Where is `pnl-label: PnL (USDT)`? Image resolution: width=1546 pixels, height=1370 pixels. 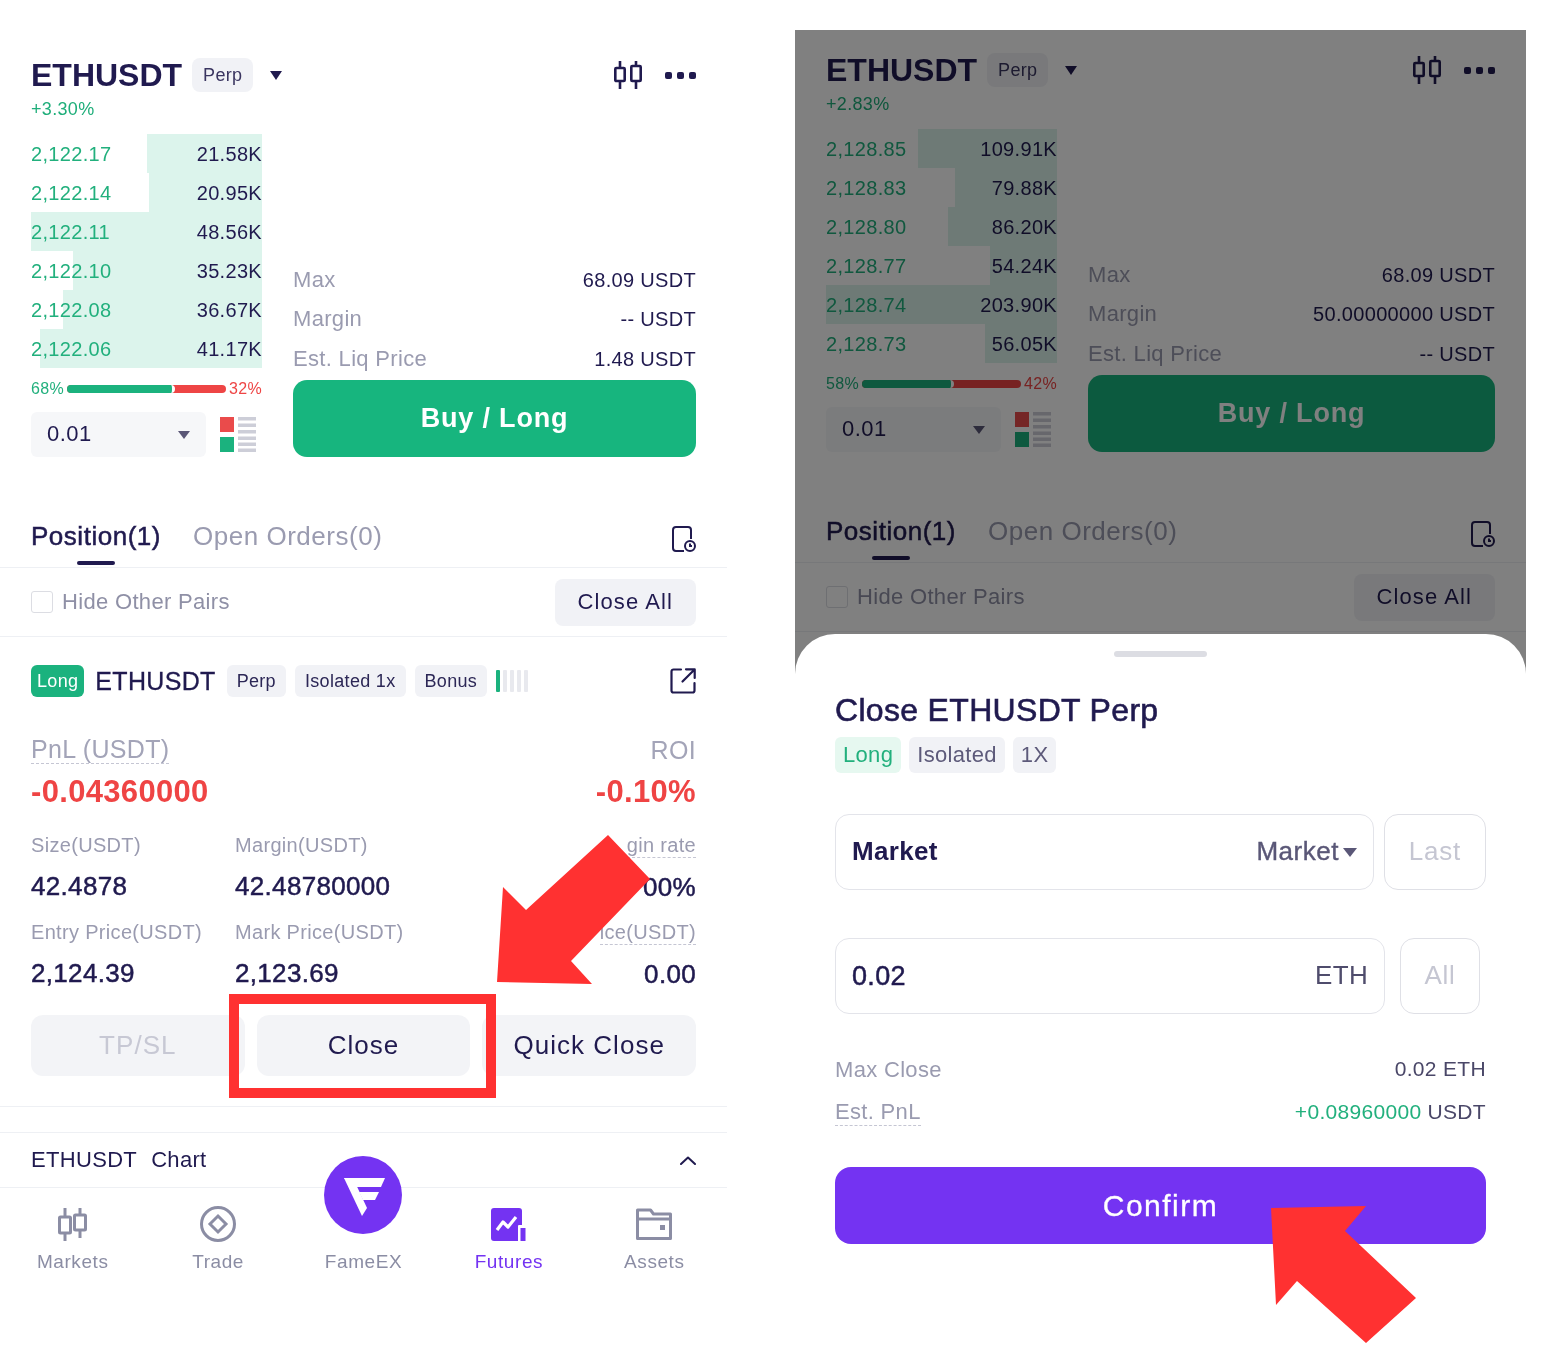 pnl-label: PnL (USDT) is located at coordinates (100, 749).